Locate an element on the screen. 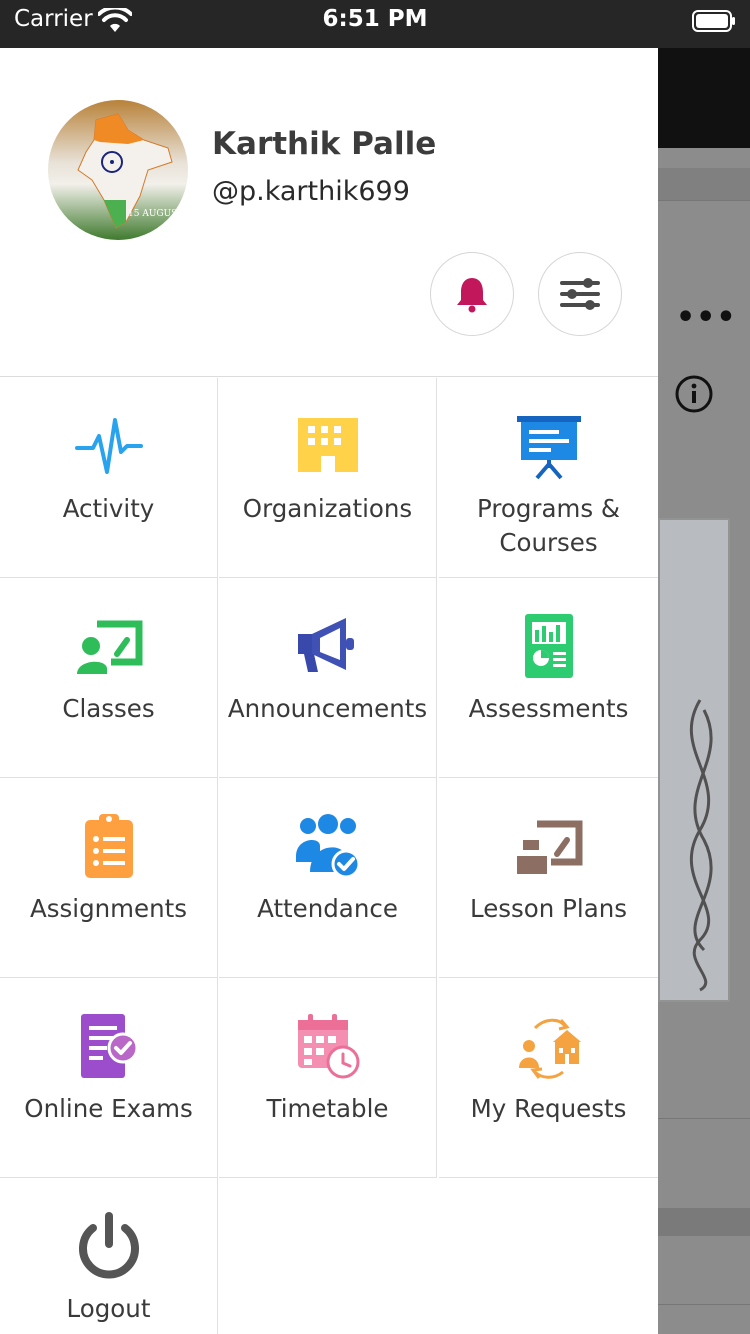  menu-item-label: Online Exams is located at coordinates (108, 1108).